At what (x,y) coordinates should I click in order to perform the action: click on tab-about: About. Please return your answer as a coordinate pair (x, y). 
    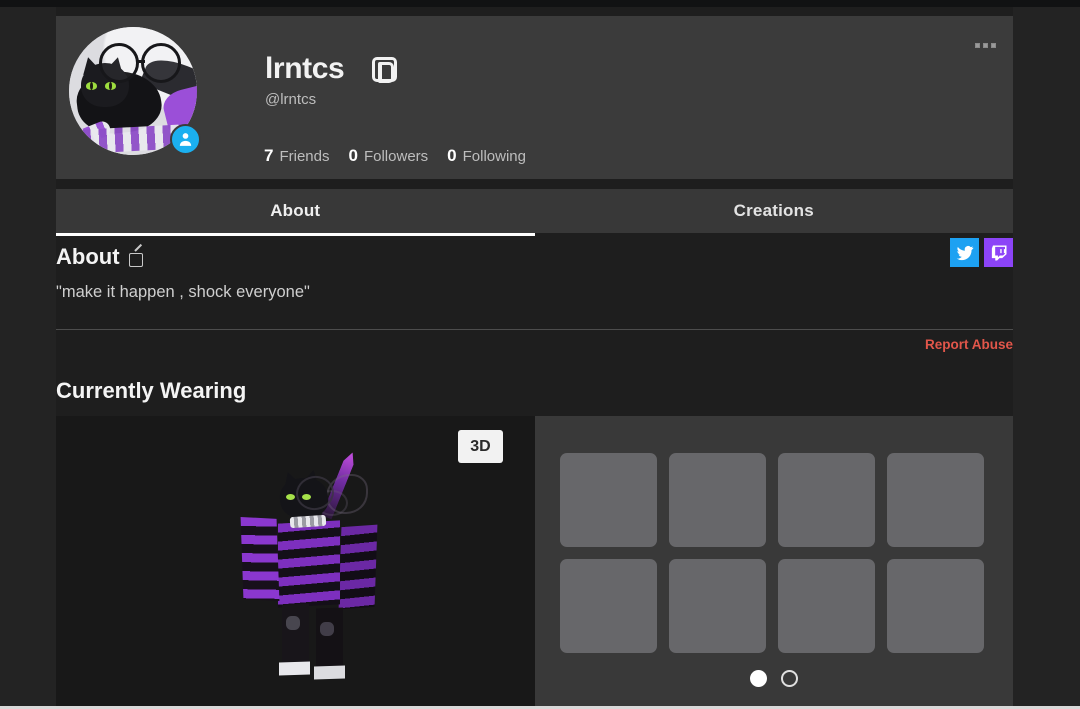
    Looking at the image, I should click on (295, 212).